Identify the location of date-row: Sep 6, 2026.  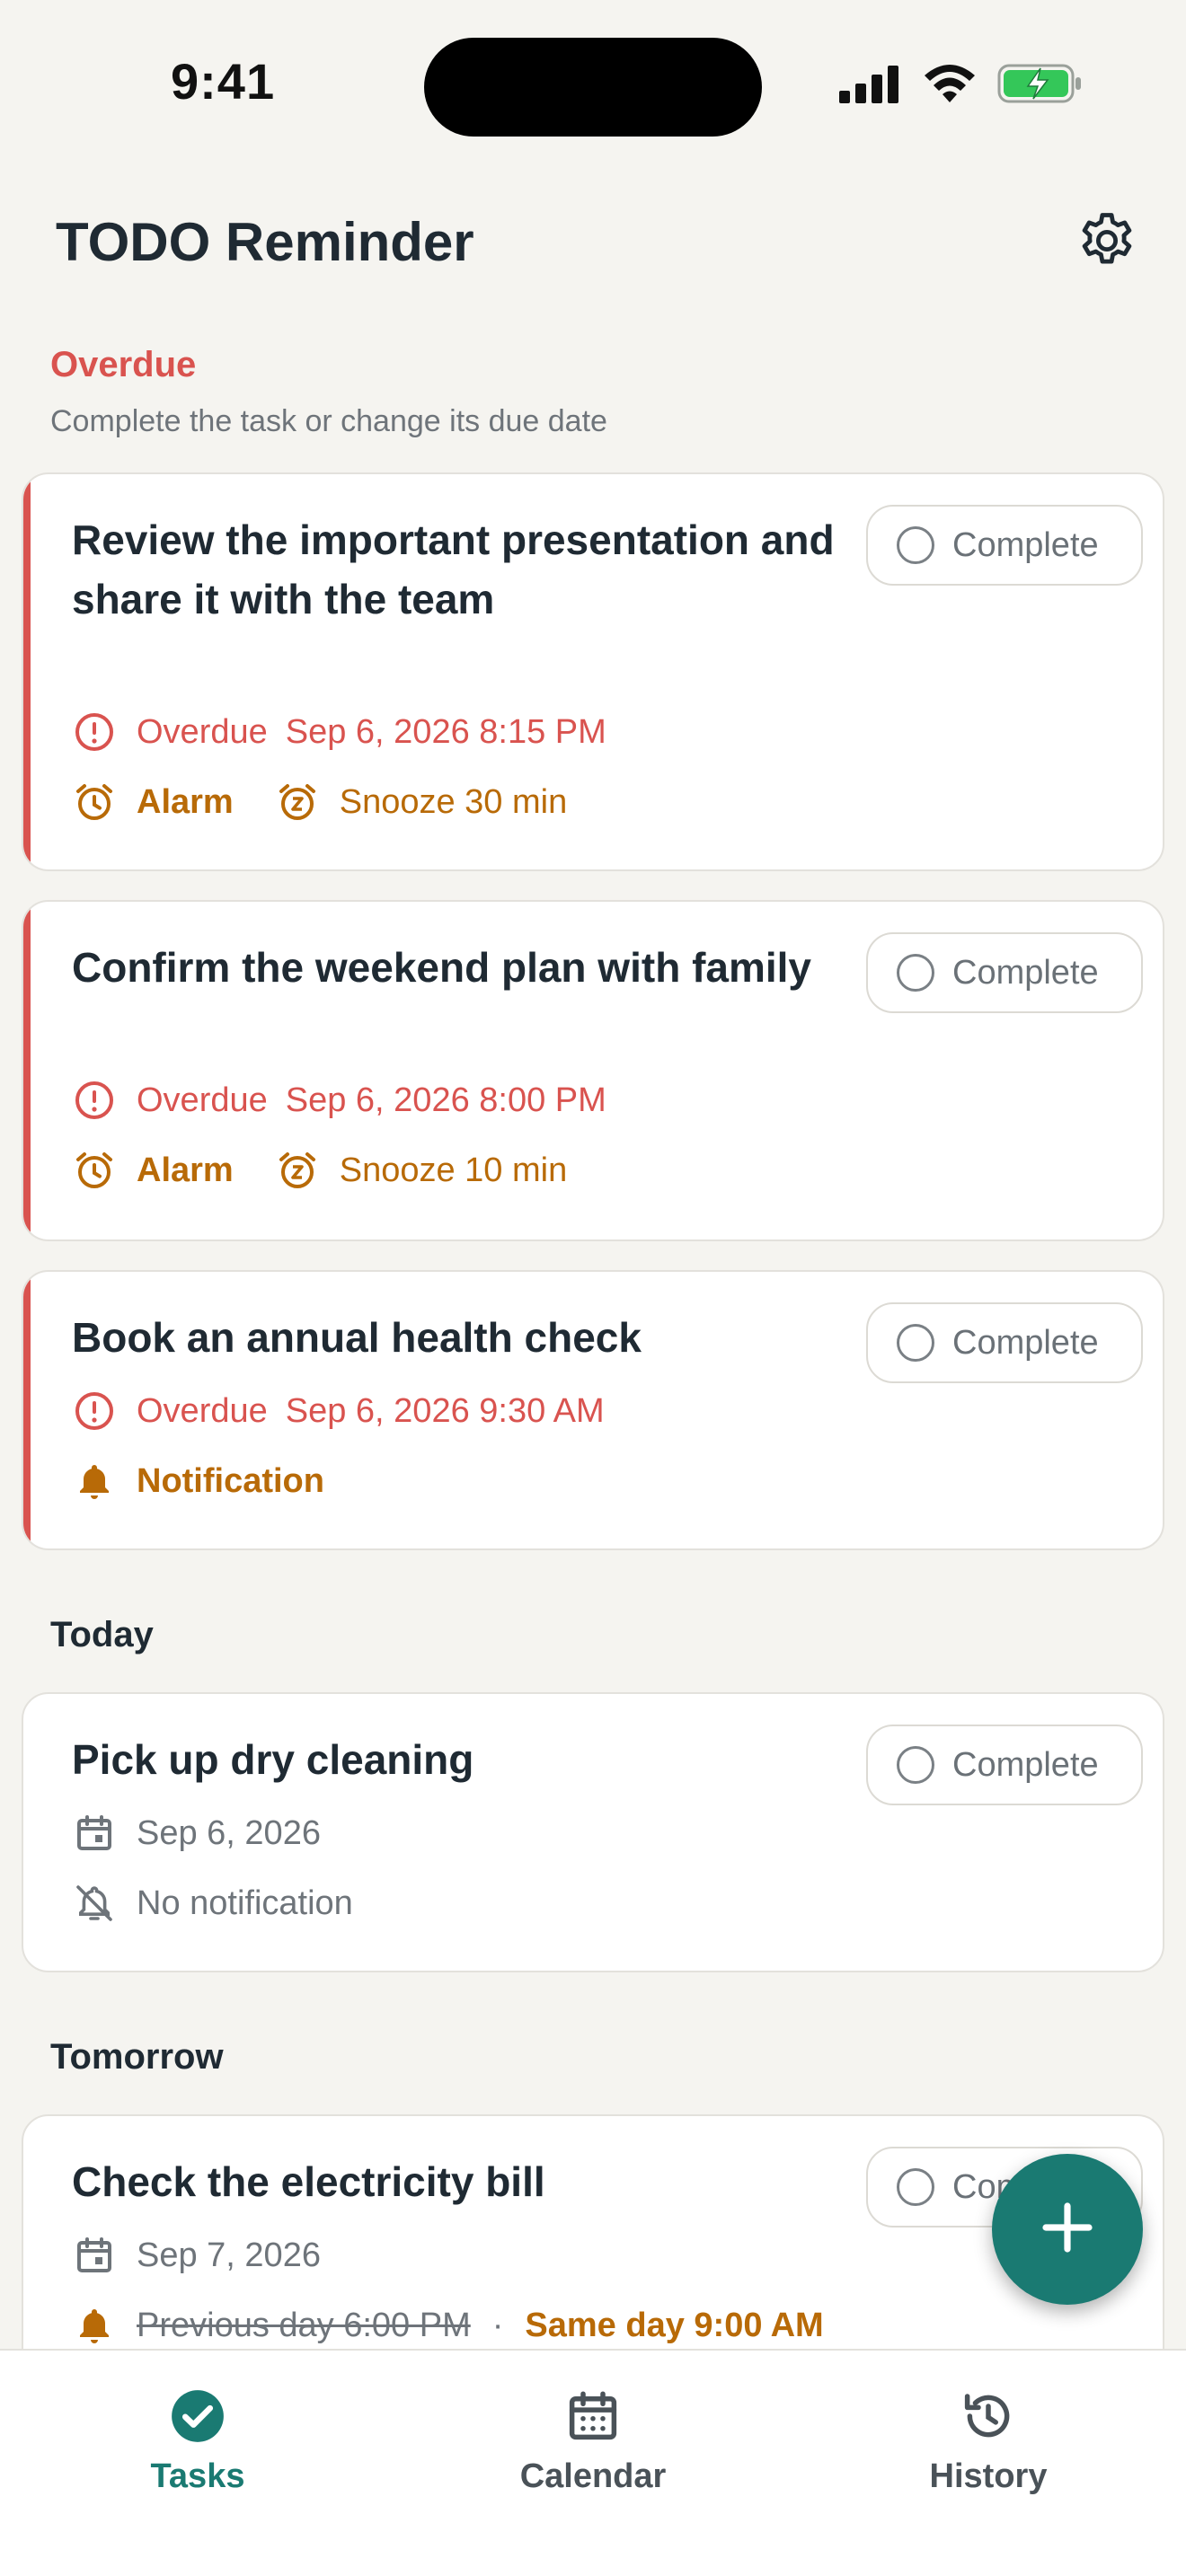
(196, 1833).